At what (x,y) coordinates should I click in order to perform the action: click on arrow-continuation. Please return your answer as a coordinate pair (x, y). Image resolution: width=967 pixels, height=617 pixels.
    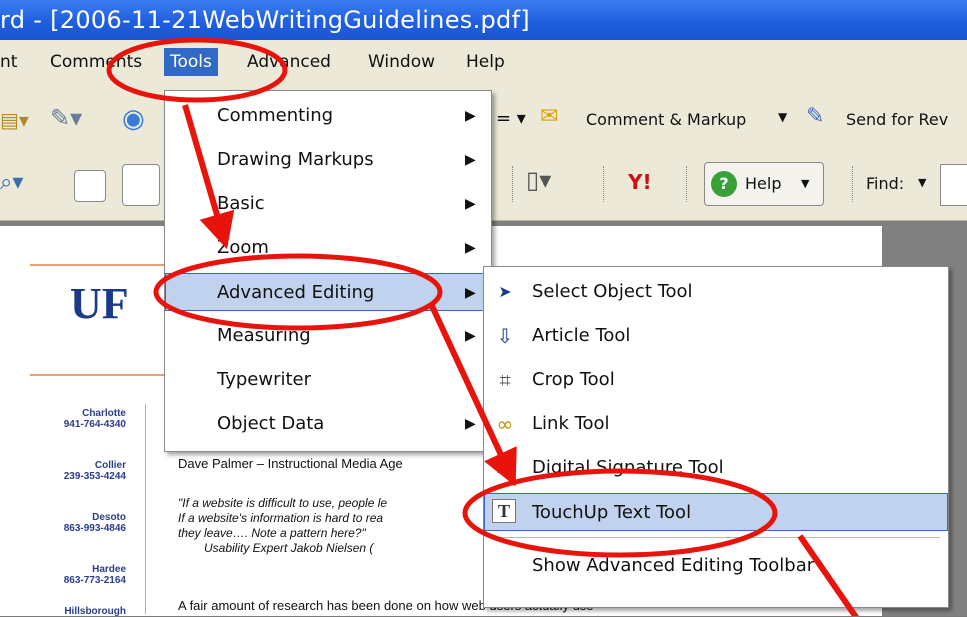
    Looking at the image, I should click on (828, 575).